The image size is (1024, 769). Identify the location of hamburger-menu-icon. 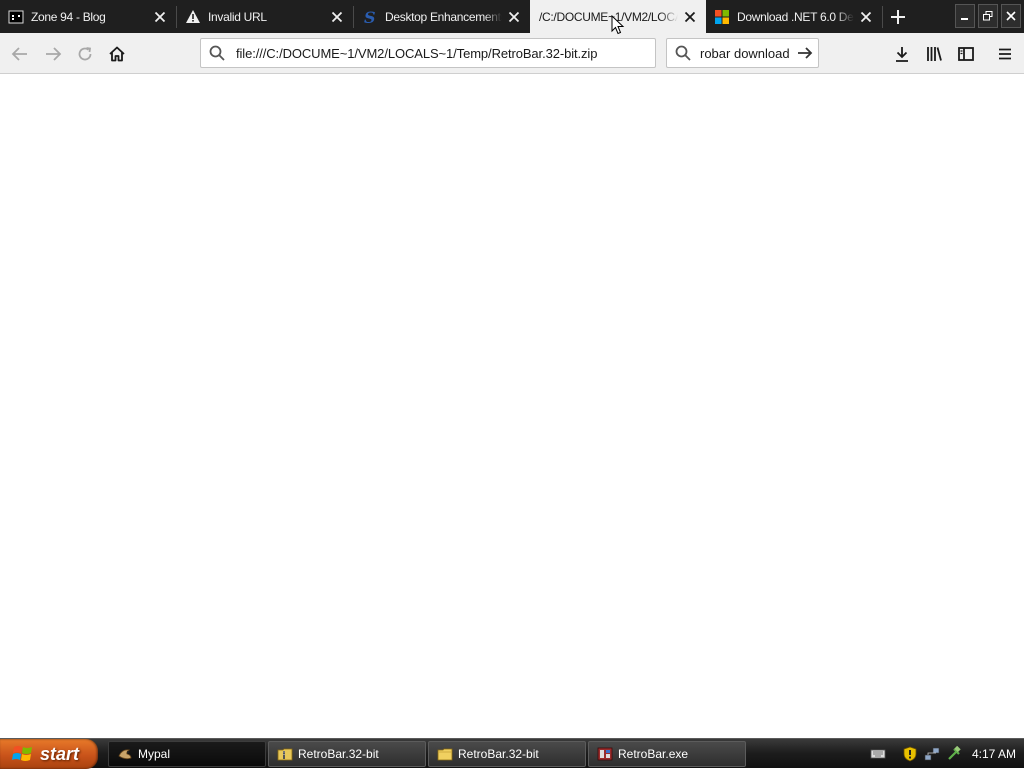
(1005, 54).